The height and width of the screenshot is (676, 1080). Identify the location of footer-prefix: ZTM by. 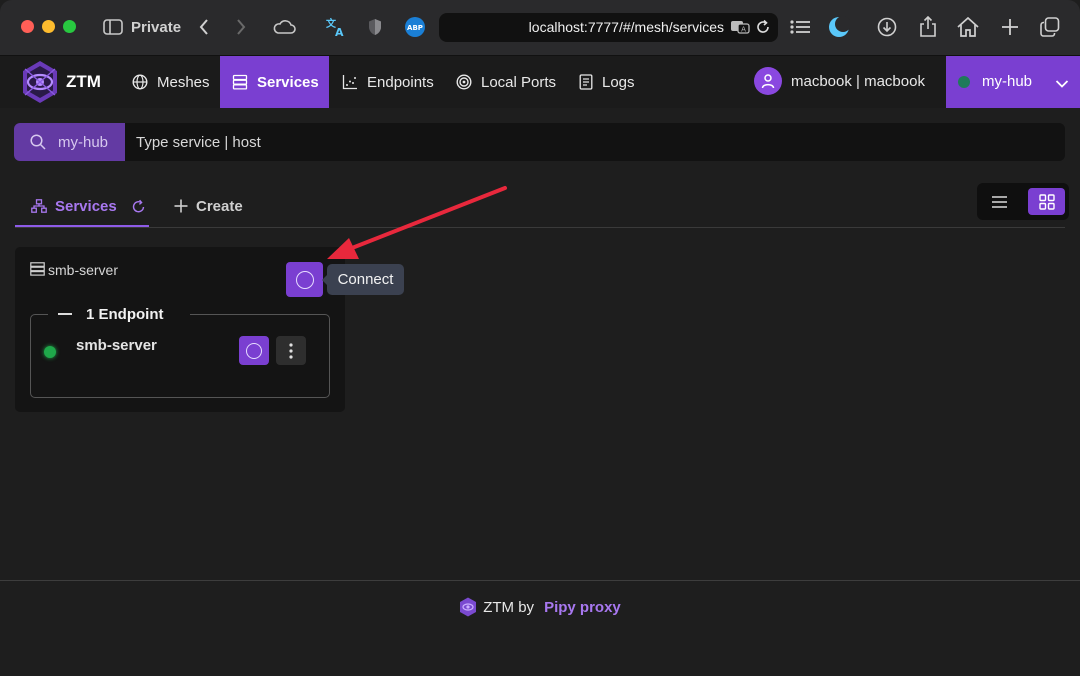
(509, 607).